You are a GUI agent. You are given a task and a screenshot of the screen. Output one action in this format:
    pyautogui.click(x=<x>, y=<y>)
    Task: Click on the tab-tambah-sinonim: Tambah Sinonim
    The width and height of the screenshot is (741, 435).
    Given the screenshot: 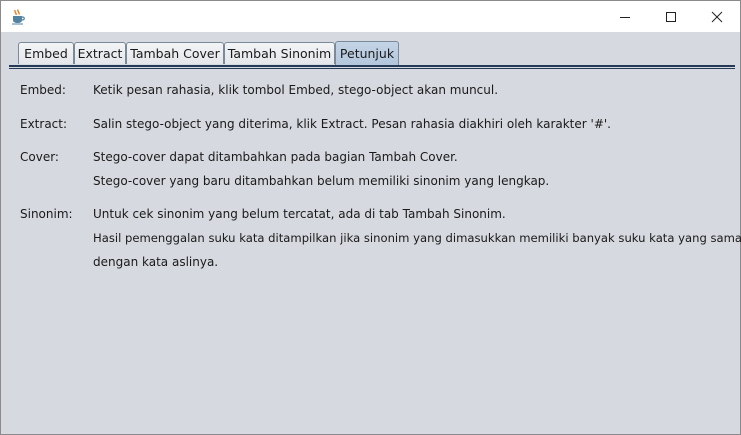 What is the action you would take?
    pyautogui.click(x=279, y=53)
    